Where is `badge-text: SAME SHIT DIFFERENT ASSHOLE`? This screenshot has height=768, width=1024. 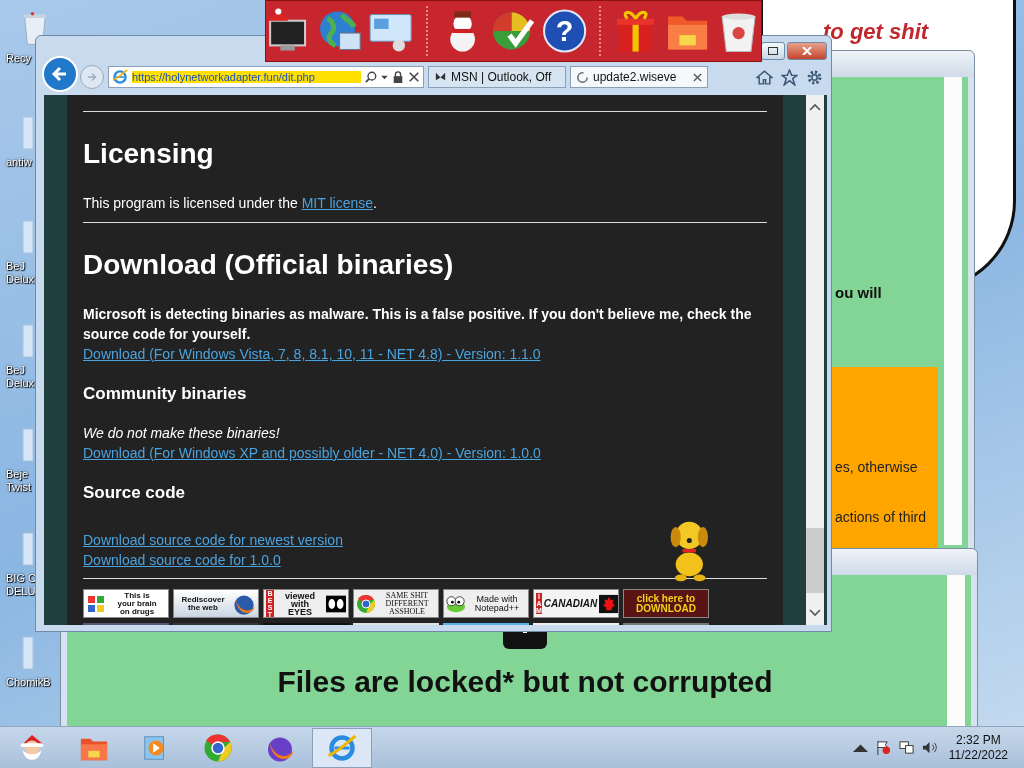 badge-text: SAME SHIT DIFFERENT ASSHOLE is located at coordinates (407, 603).